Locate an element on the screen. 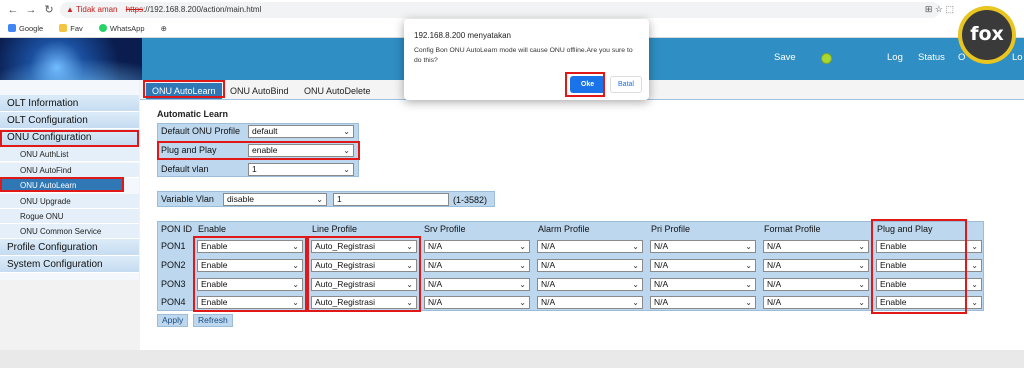 The image size is (1024, 368). save-link: Save is located at coordinates (785, 57).